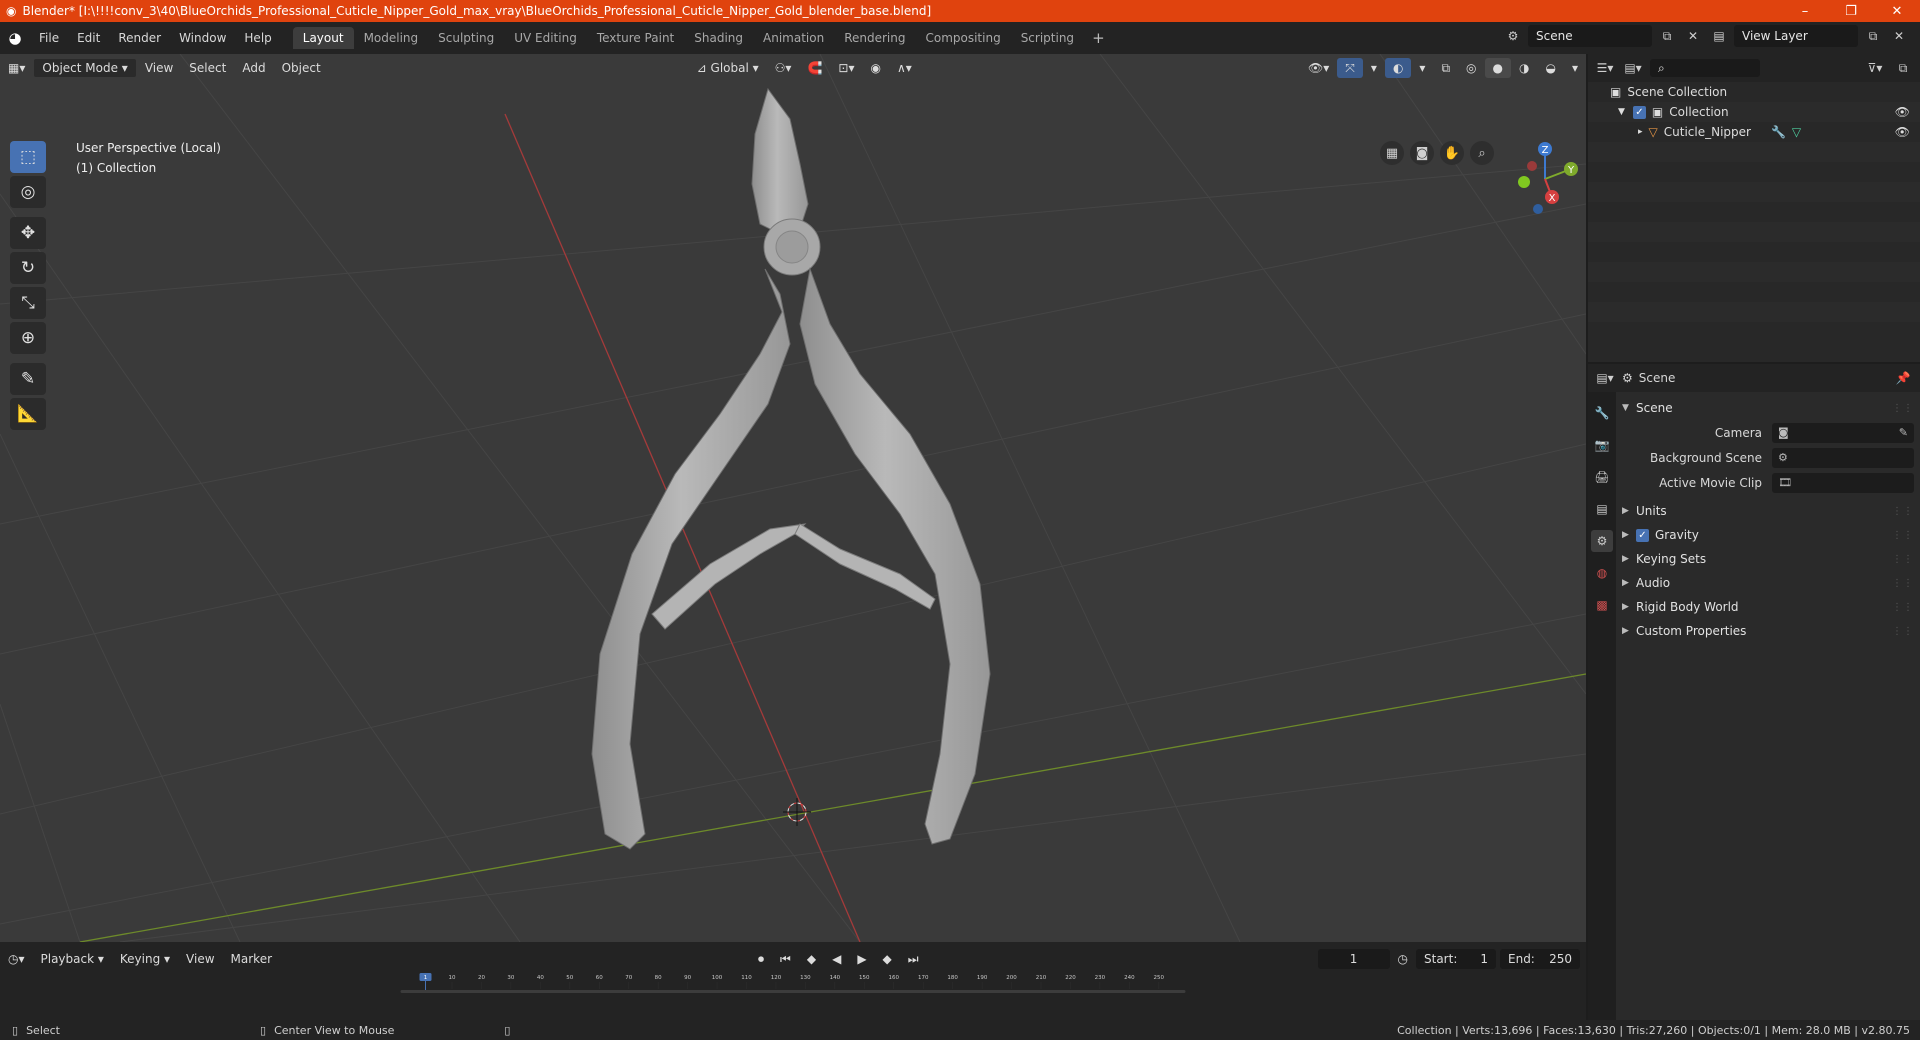 The image size is (1920, 1040). What do you see at coordinates (28, 338) in the screenshot?
I see `transform-tool: ⊕` at bounding box center [28, 338].